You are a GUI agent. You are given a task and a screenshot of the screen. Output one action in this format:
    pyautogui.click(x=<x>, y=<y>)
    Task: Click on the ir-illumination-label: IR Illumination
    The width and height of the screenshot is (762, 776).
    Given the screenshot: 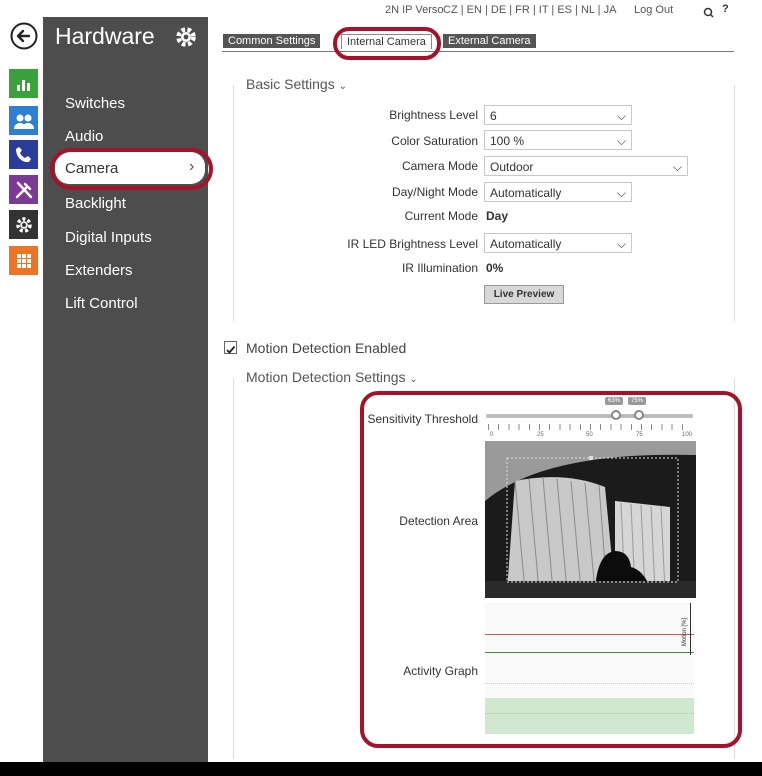 What is the action you would take?
    pyautogui.click(x=439, y=268)
    